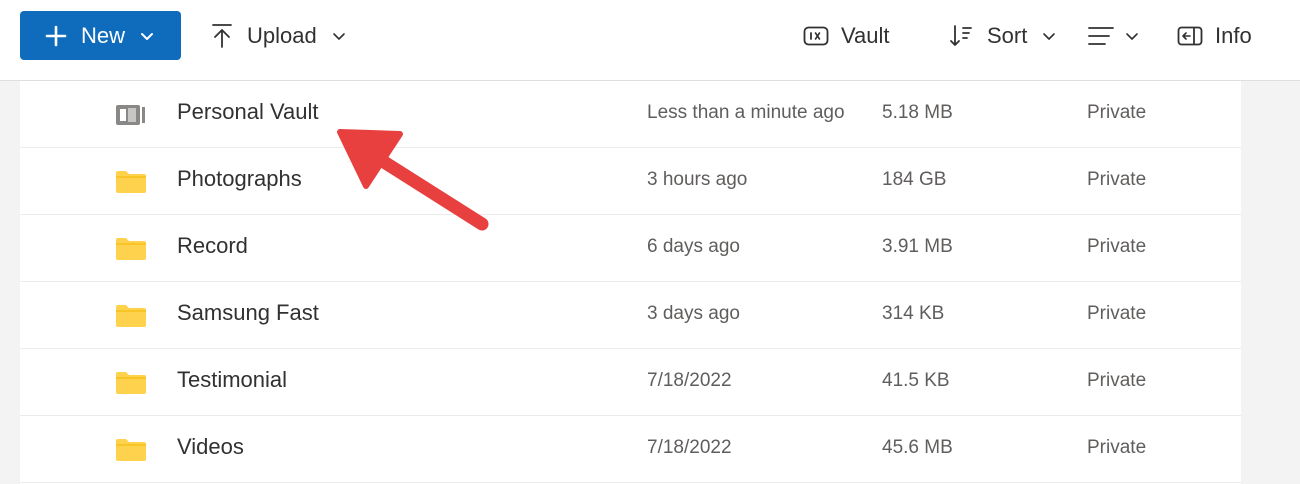 This screenshot has width=1300, height=484. I want to click on file-size: 314 KB, so click(913, 313).